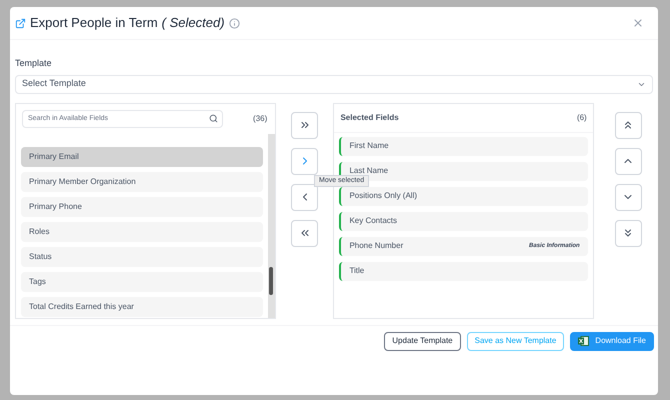 The height and width of the screenshot is (400, 670). What do you see at coordinates (369, 118) in the screenshot?
I see `selected-fields-title: Selected Fields` at bounding box center [369, 118].